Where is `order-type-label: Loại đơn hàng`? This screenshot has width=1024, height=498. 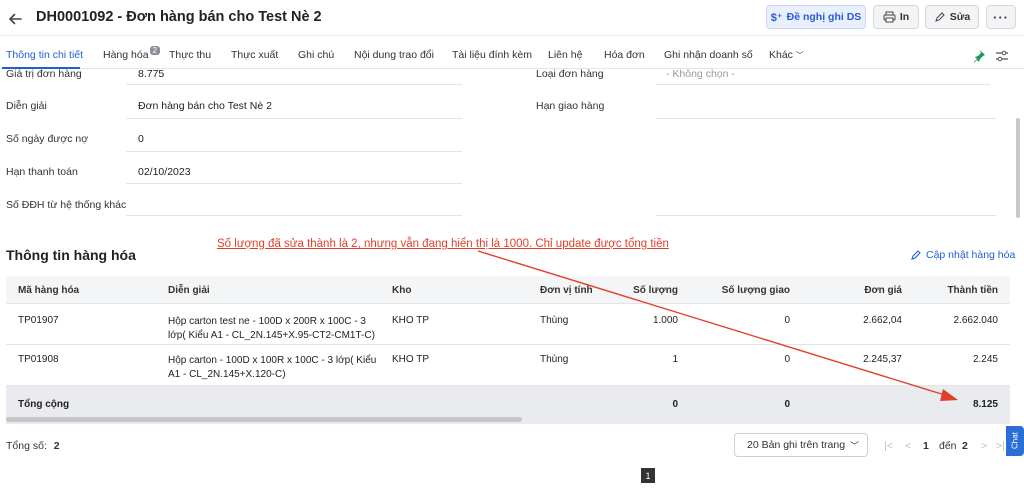
order-type-label: Loại đơn hàng is located at coordinates (570, 74).